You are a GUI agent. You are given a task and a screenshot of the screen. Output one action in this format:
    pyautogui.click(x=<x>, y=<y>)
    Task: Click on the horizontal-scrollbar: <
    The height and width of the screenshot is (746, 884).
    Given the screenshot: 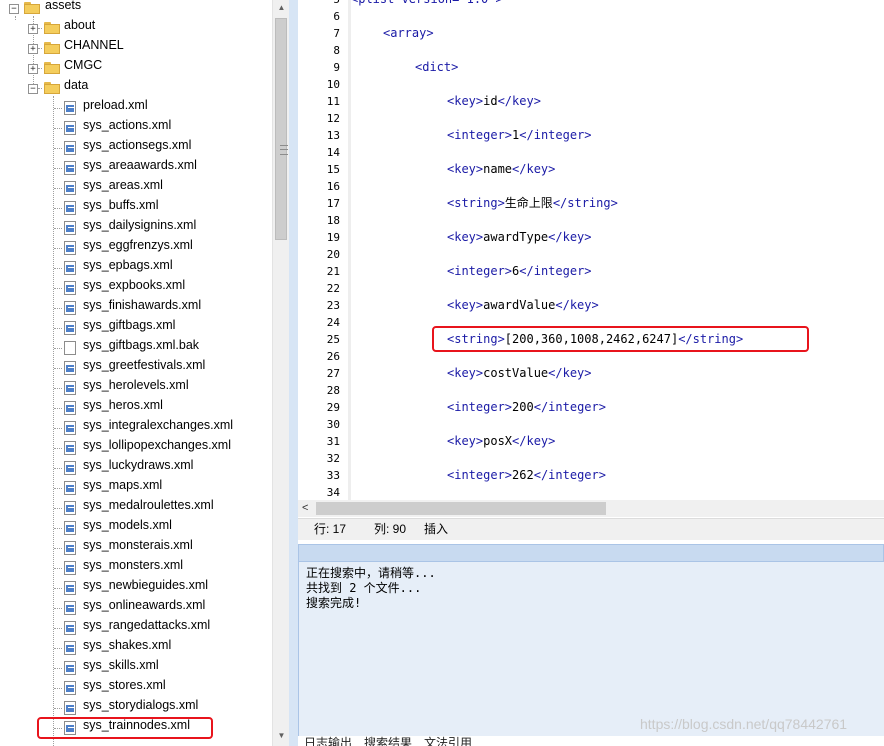 What is the action you would take?
    pyautogui.click(x=591, y=508)
    